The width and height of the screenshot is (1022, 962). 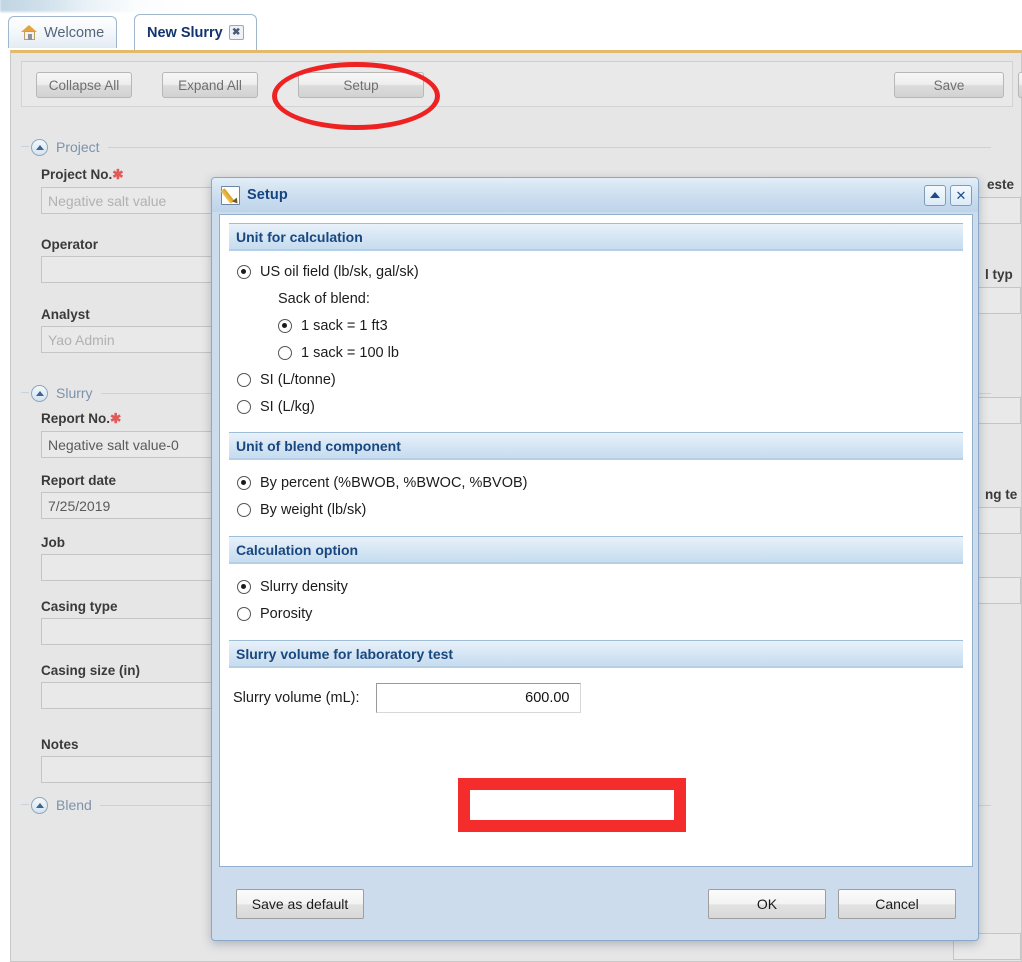 What do you see at coordinates (79, 480) in the screenshot?
I see `field-report-date-label: Report date` at bounding box center [79, 480].